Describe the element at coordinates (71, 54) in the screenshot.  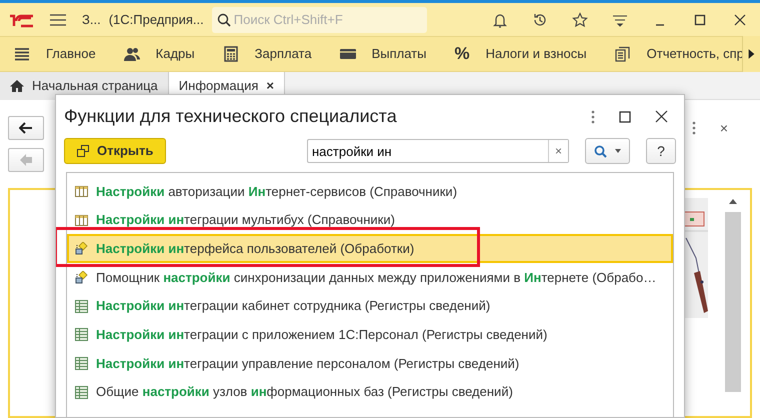
I see `section-link: Главное` at that location.